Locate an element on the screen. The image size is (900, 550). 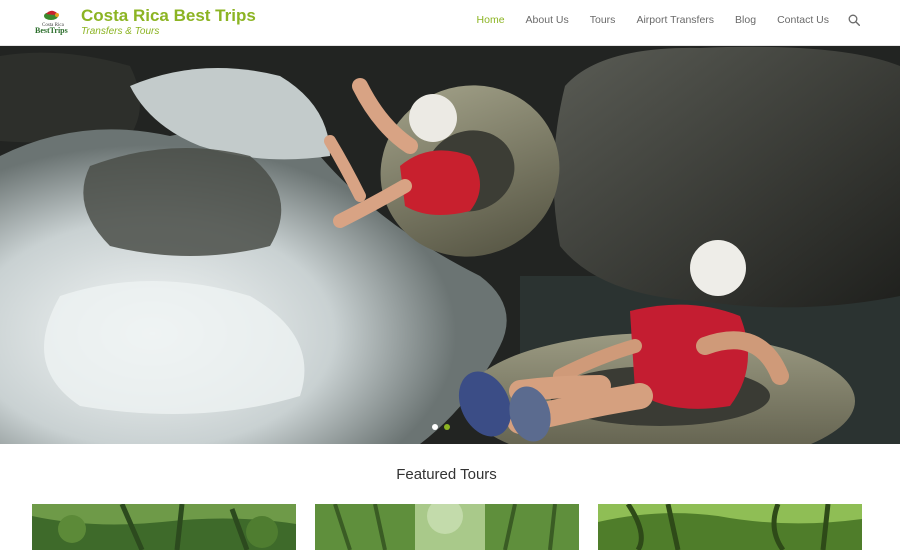
site-tagline: Transfers & Tours is located at coordinates (120, 31).